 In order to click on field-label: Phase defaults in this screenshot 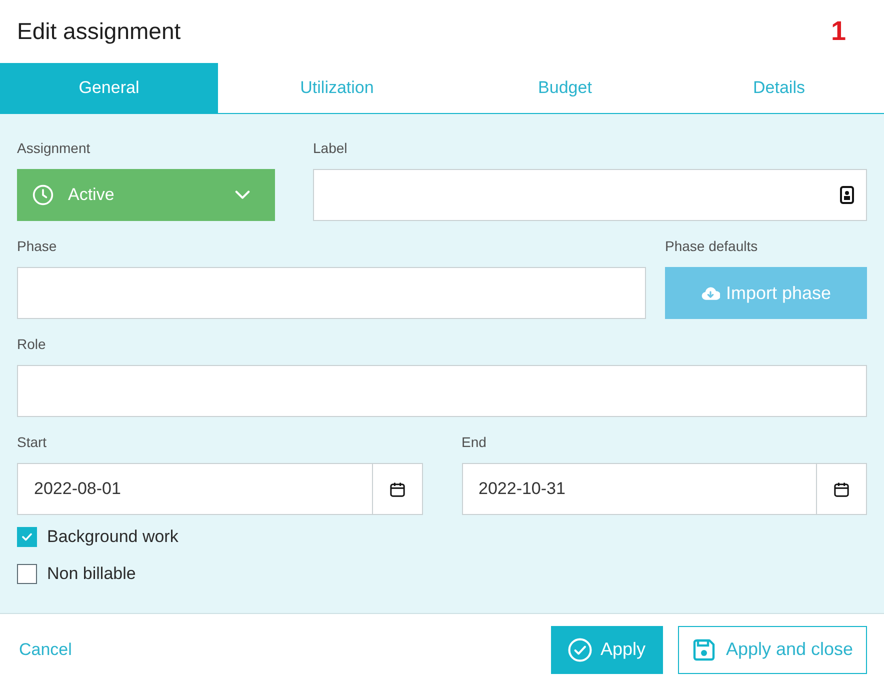, I will do `click(711, 246)`.